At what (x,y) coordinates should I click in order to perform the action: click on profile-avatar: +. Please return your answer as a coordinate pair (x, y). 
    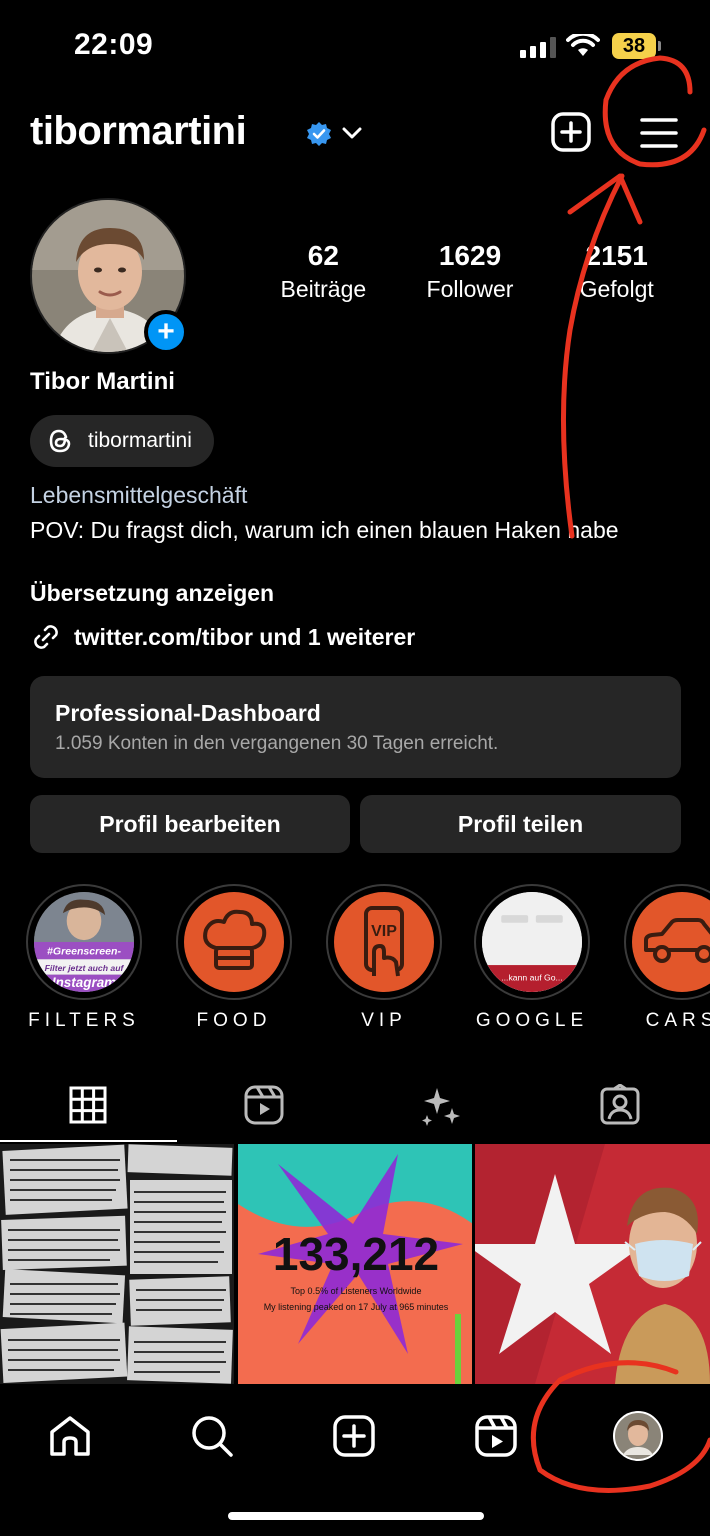
    Looking at the image, I should click on (109, 276).